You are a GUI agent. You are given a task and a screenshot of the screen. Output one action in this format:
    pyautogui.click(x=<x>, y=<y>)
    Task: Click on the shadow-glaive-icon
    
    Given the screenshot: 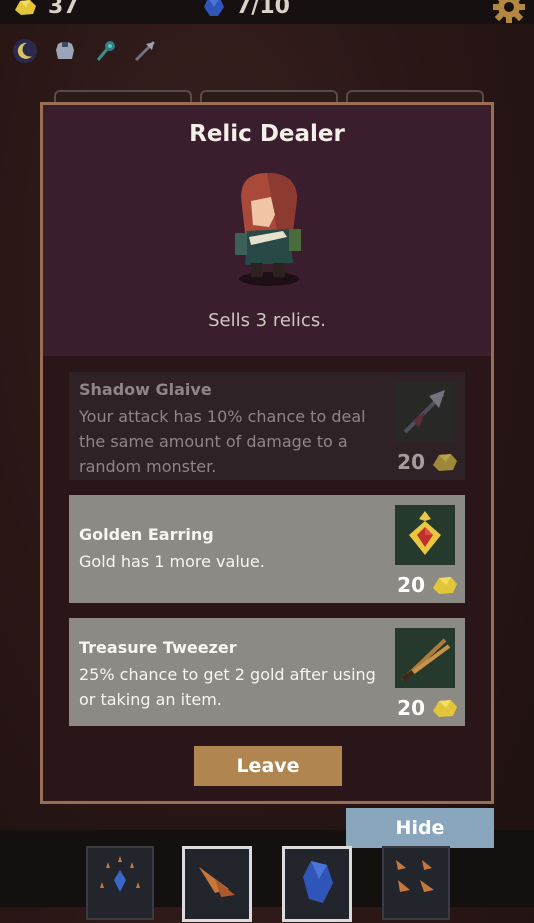 What is the action you would take?
    pyautogui.click(x=425, y=412)
    